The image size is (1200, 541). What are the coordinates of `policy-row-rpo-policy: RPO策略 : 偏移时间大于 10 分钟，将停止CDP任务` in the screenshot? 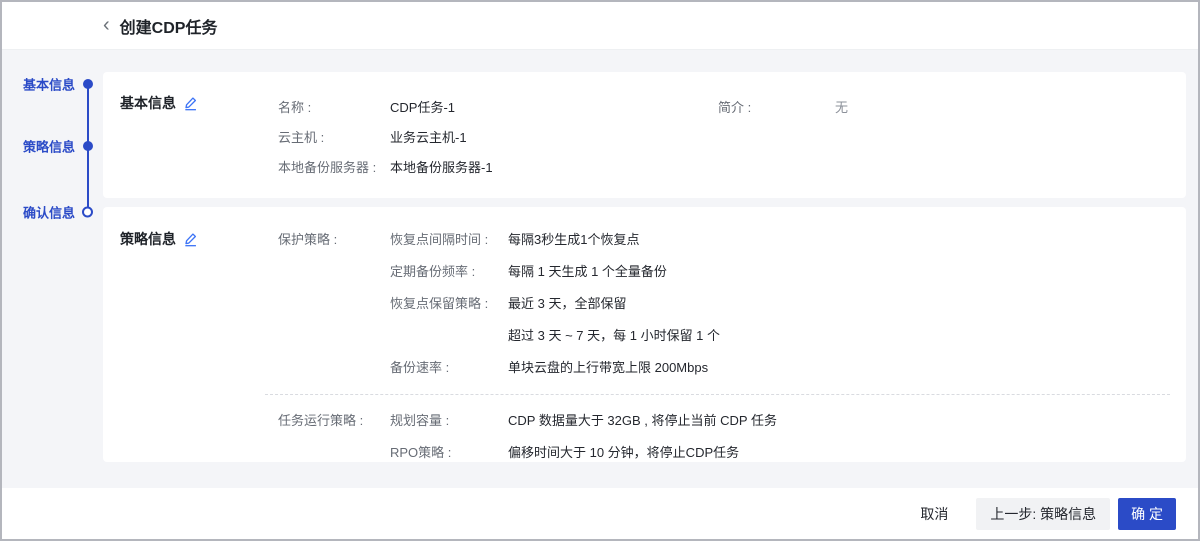 It's located at (780, 453).